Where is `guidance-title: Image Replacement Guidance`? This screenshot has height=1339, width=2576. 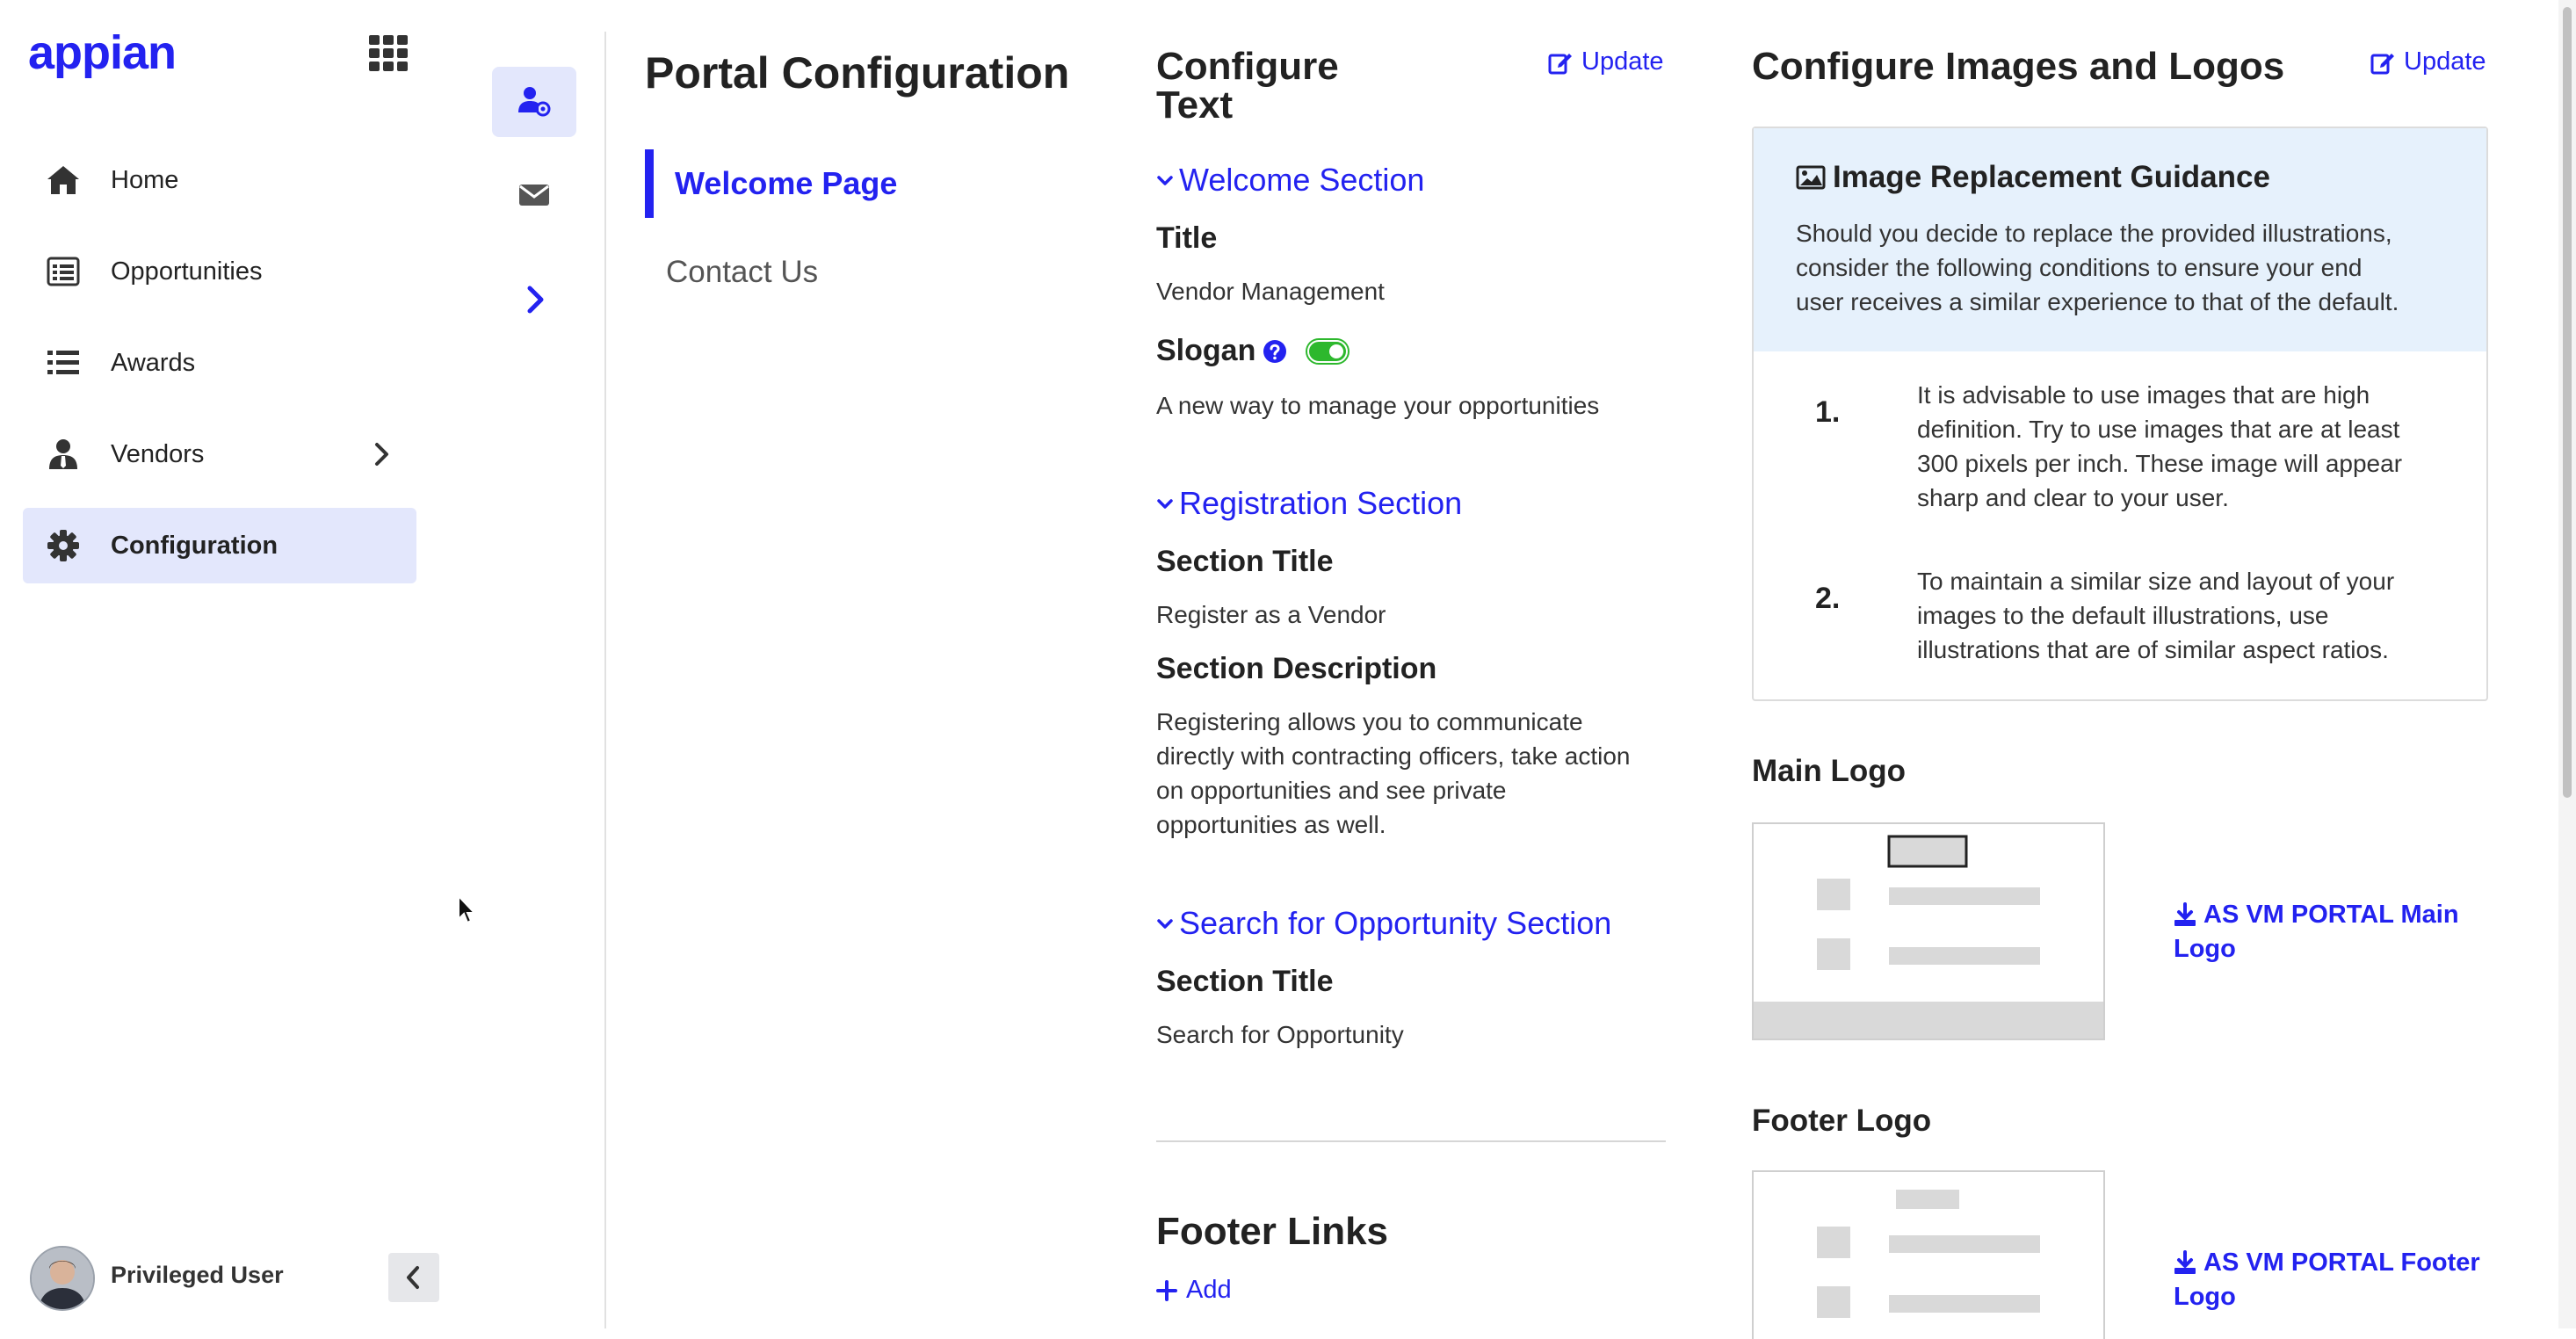
guidance-title: Image Replacement Guidance is located at coordinates (2033, 177).